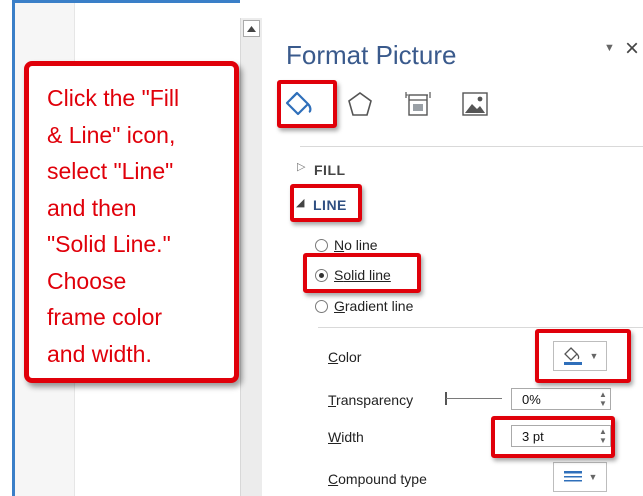  What do you see at coordinates (251, 257) in the screenshot?
I see `vertical-scrollbar` at bounding box center [251, 257].